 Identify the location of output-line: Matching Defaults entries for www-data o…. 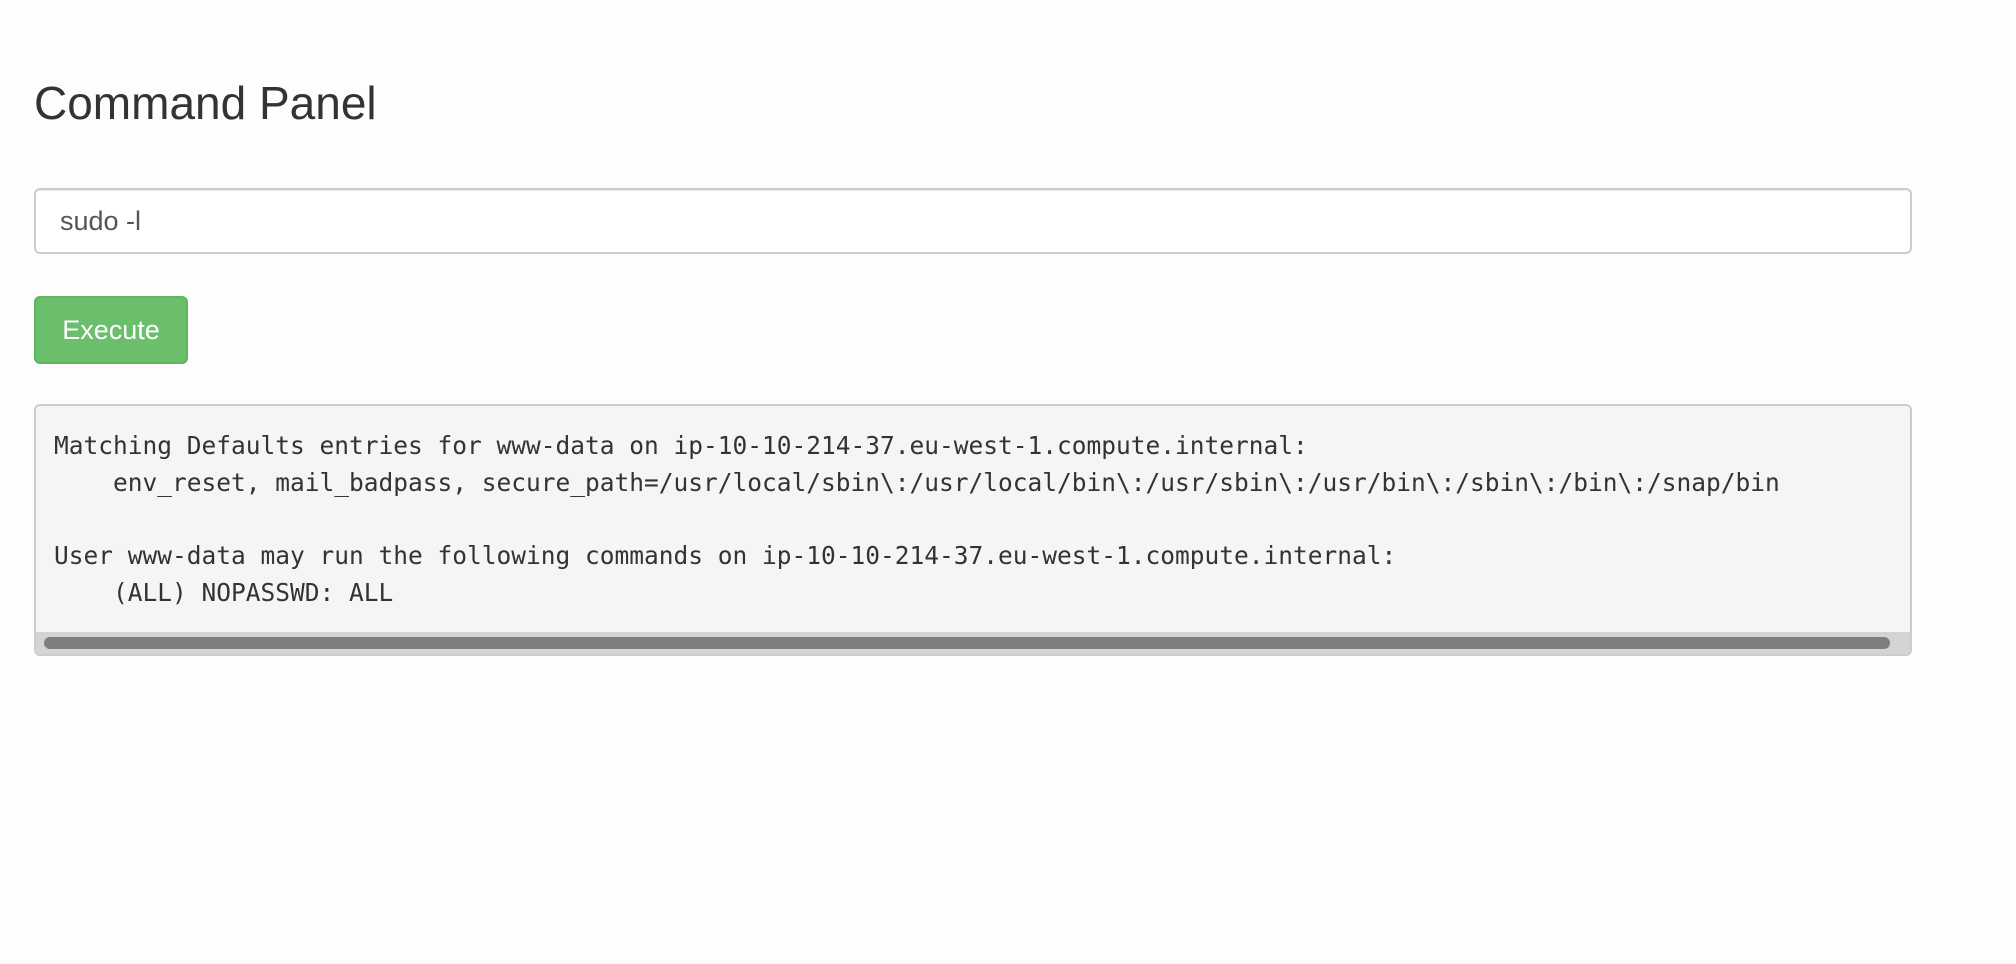
(681, 445).